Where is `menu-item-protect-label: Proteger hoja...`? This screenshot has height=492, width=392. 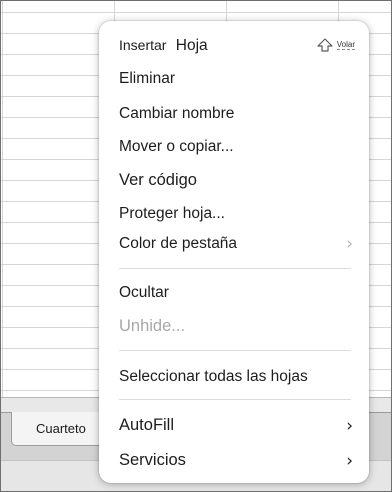
menu-item-protect-label: Proteger hoja... is located at coordinates (172, 213).